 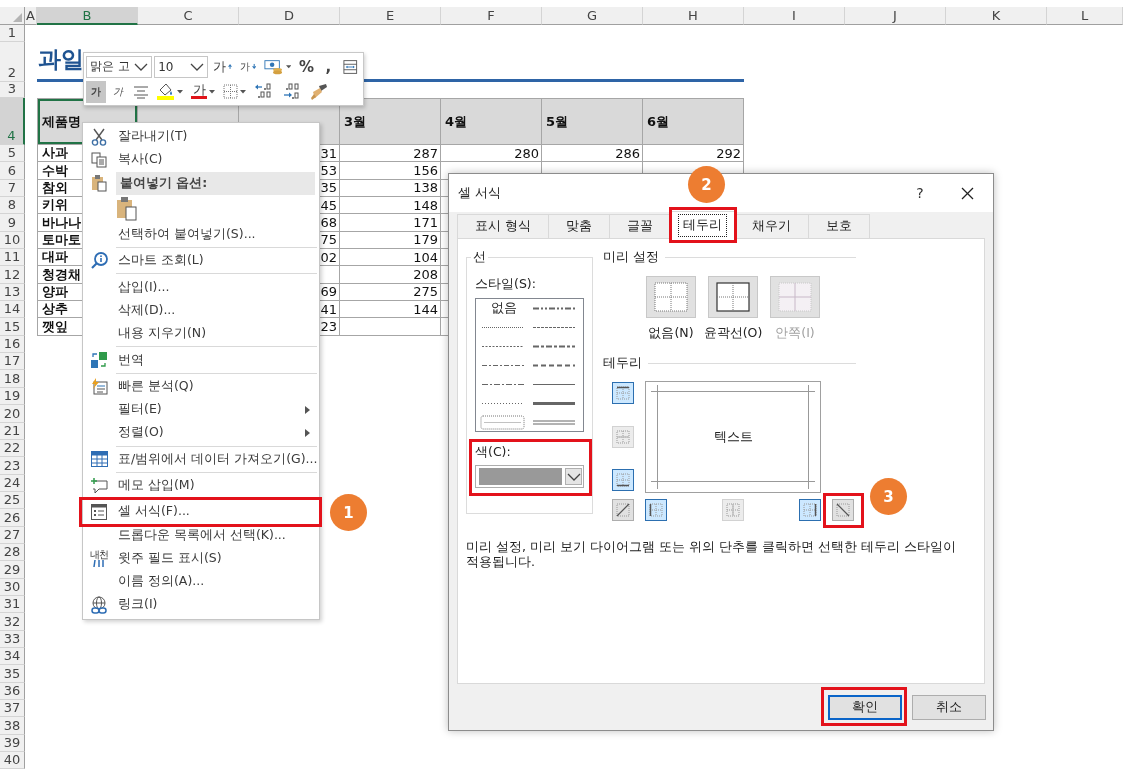 What do you see at coordinates (895, 16) in the screenshot?
I see `column-header: J` at bounding box center [895, 16].